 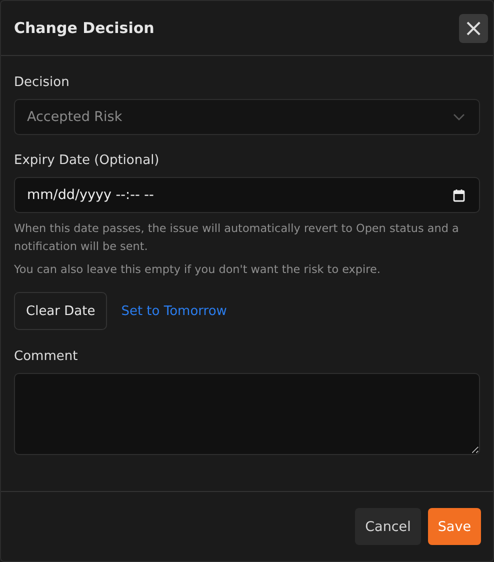 I want to click on dialog-title: Change Decision, so click(x=84, y=28).